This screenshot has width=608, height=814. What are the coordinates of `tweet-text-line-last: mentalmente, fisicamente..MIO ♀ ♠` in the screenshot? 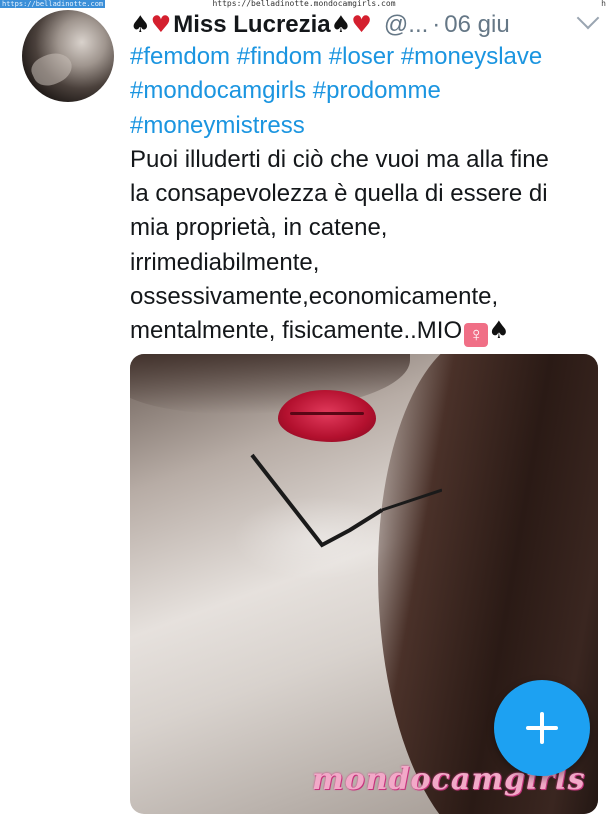 It's located at (365, 331).